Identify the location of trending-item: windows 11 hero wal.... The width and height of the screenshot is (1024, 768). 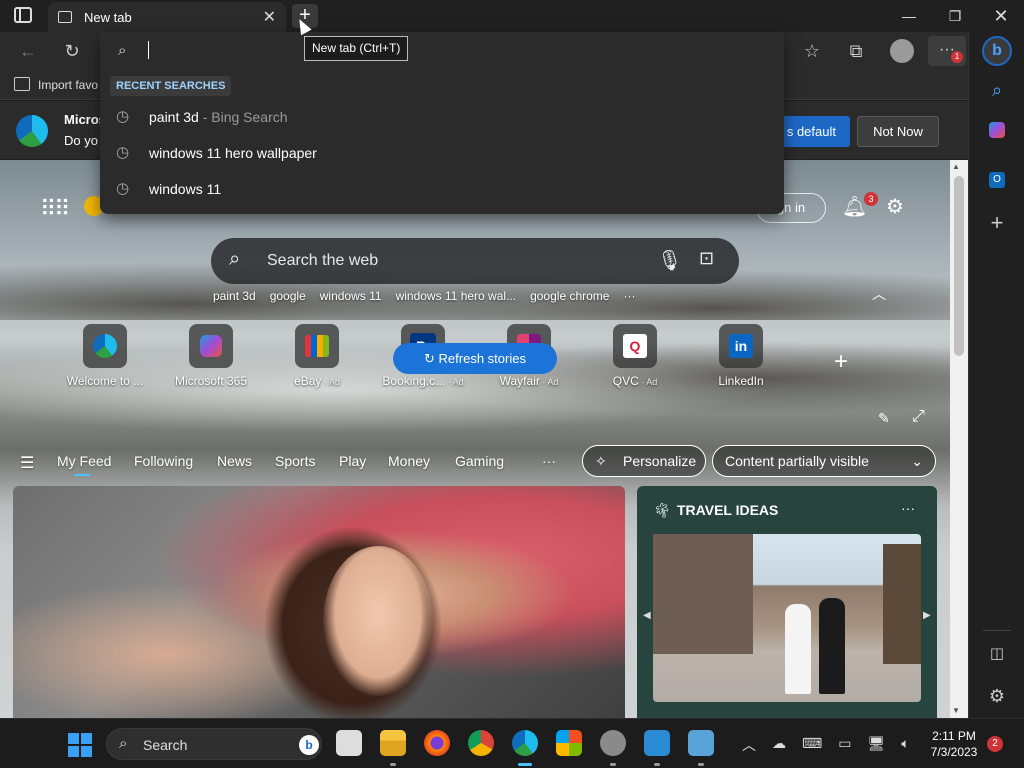
(456, 296).